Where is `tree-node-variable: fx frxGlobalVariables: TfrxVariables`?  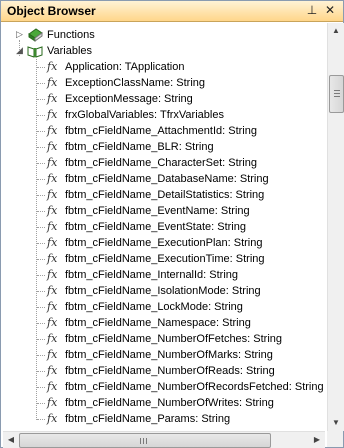 tree-node-variable: fx frxGlobalVariables: TfrxVariables is located at coordinates (163, 115).